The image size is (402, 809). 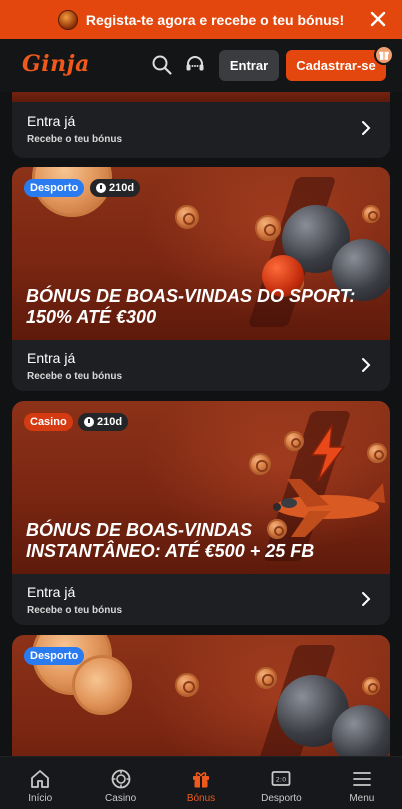 I want to click on top-header: Ginja Entrar Cadastrar-se, so click(x=201, y=65).